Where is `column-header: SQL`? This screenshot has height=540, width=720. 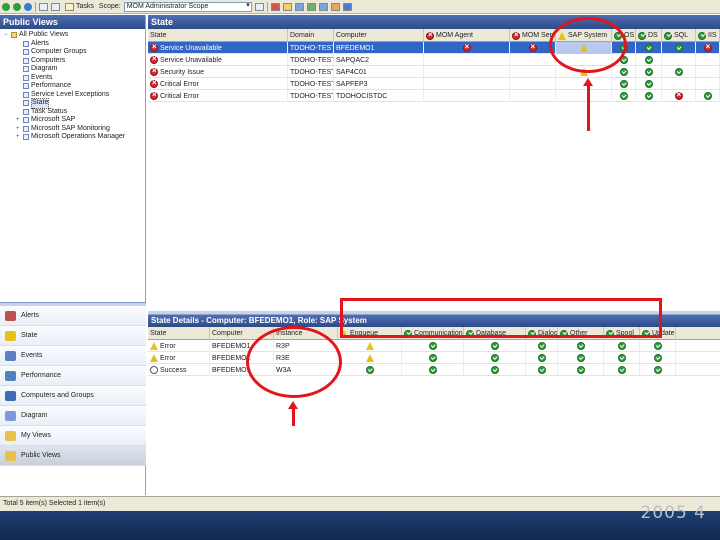 column-header: SQL is located at coordinates (679, 35).